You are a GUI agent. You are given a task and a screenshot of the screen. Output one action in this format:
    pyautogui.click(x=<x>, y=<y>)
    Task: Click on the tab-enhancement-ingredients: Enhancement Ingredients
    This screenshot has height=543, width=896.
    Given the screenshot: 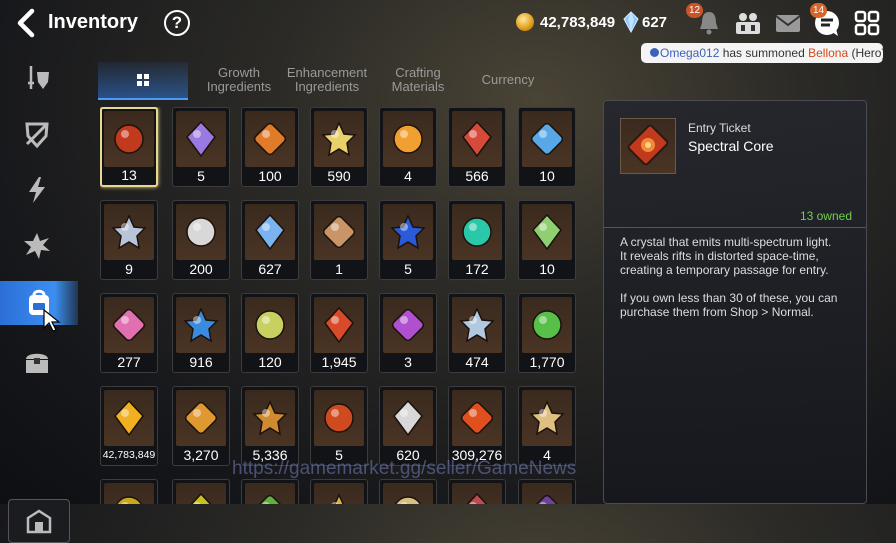 What is the action you would take?
    pyautogui.click(x=327, y=80)
    